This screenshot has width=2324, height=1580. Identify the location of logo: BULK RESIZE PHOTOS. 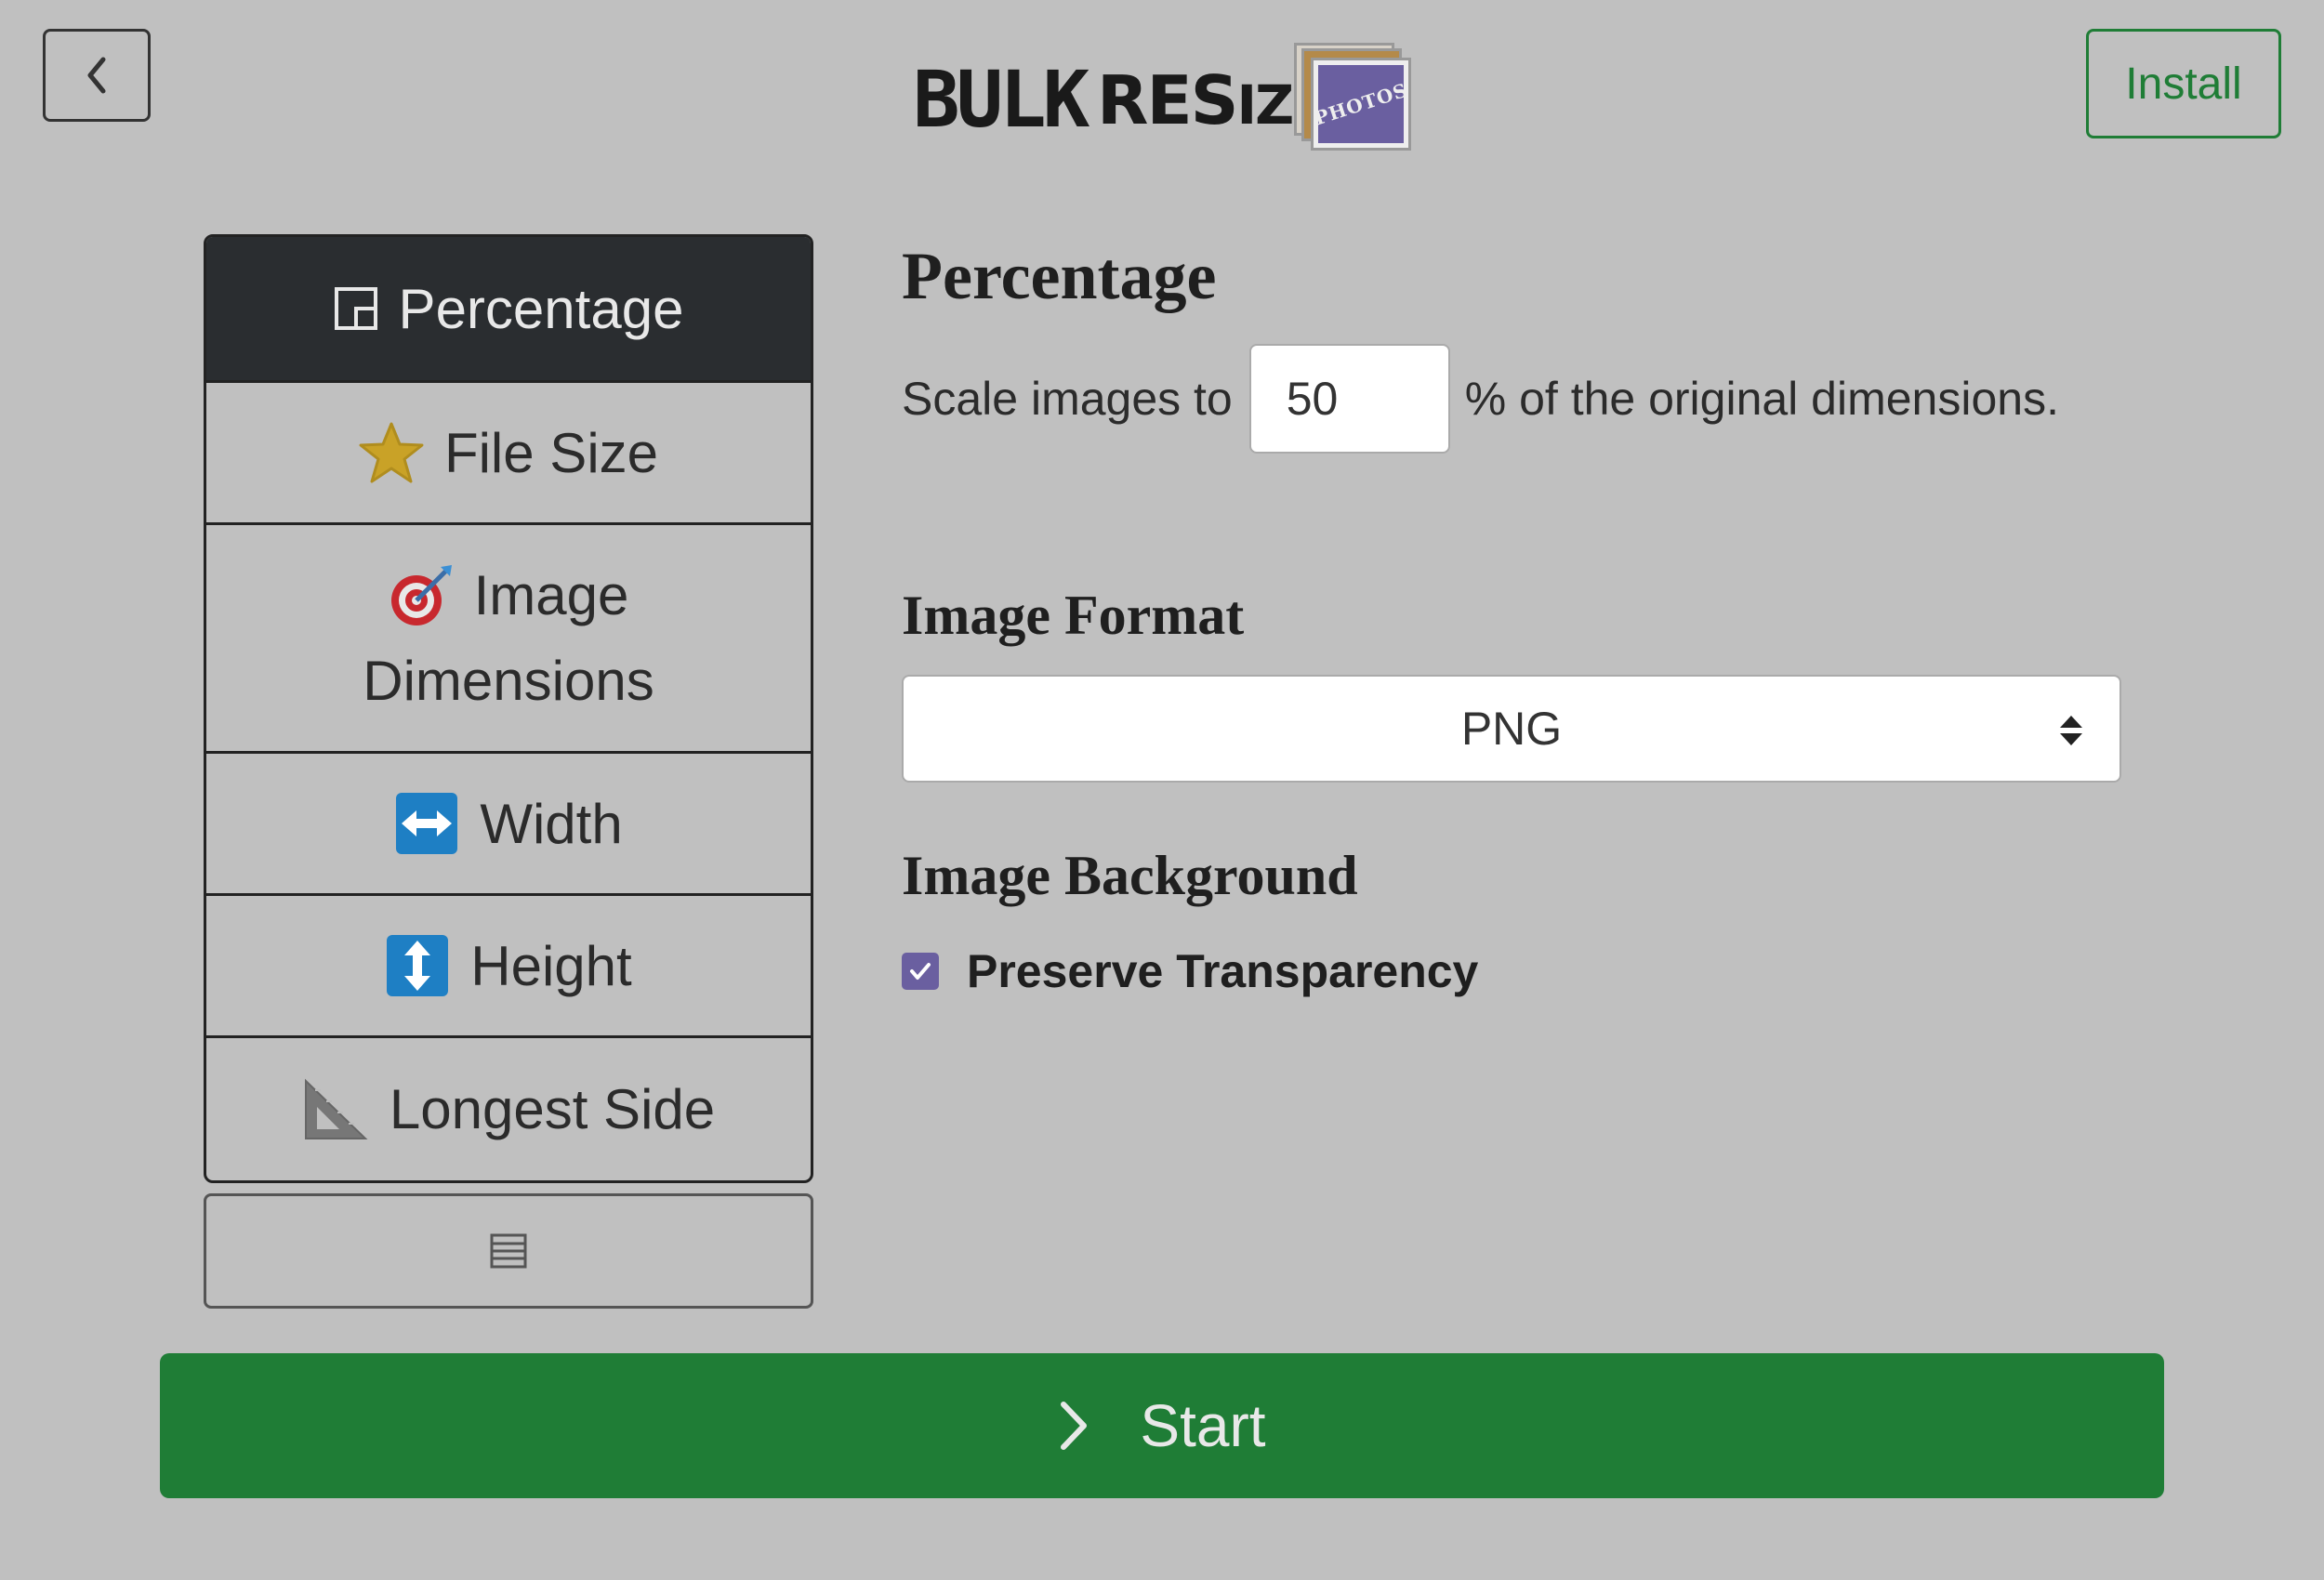
(1164, 97).